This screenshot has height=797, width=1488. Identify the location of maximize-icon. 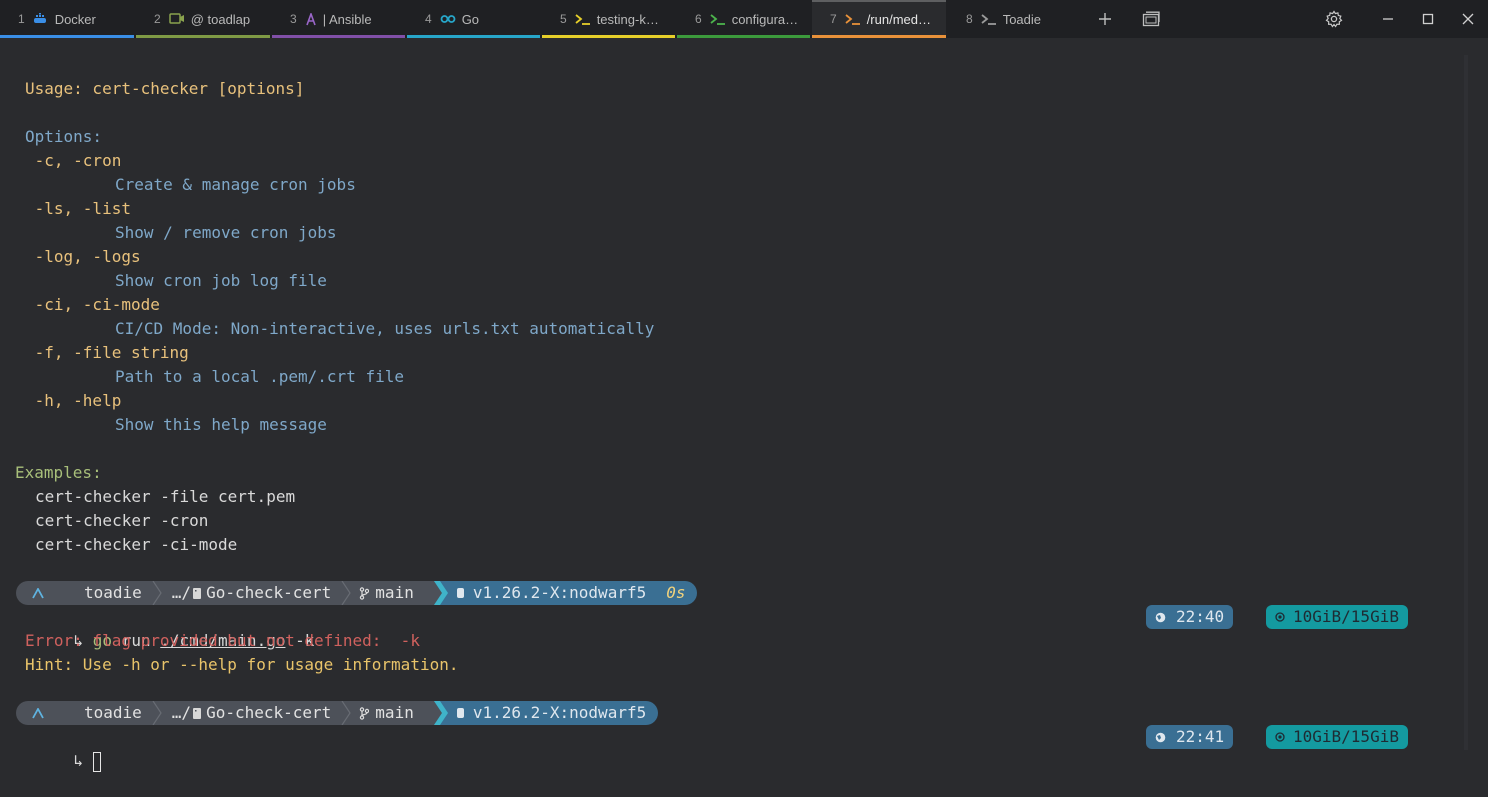
(1428, 19).